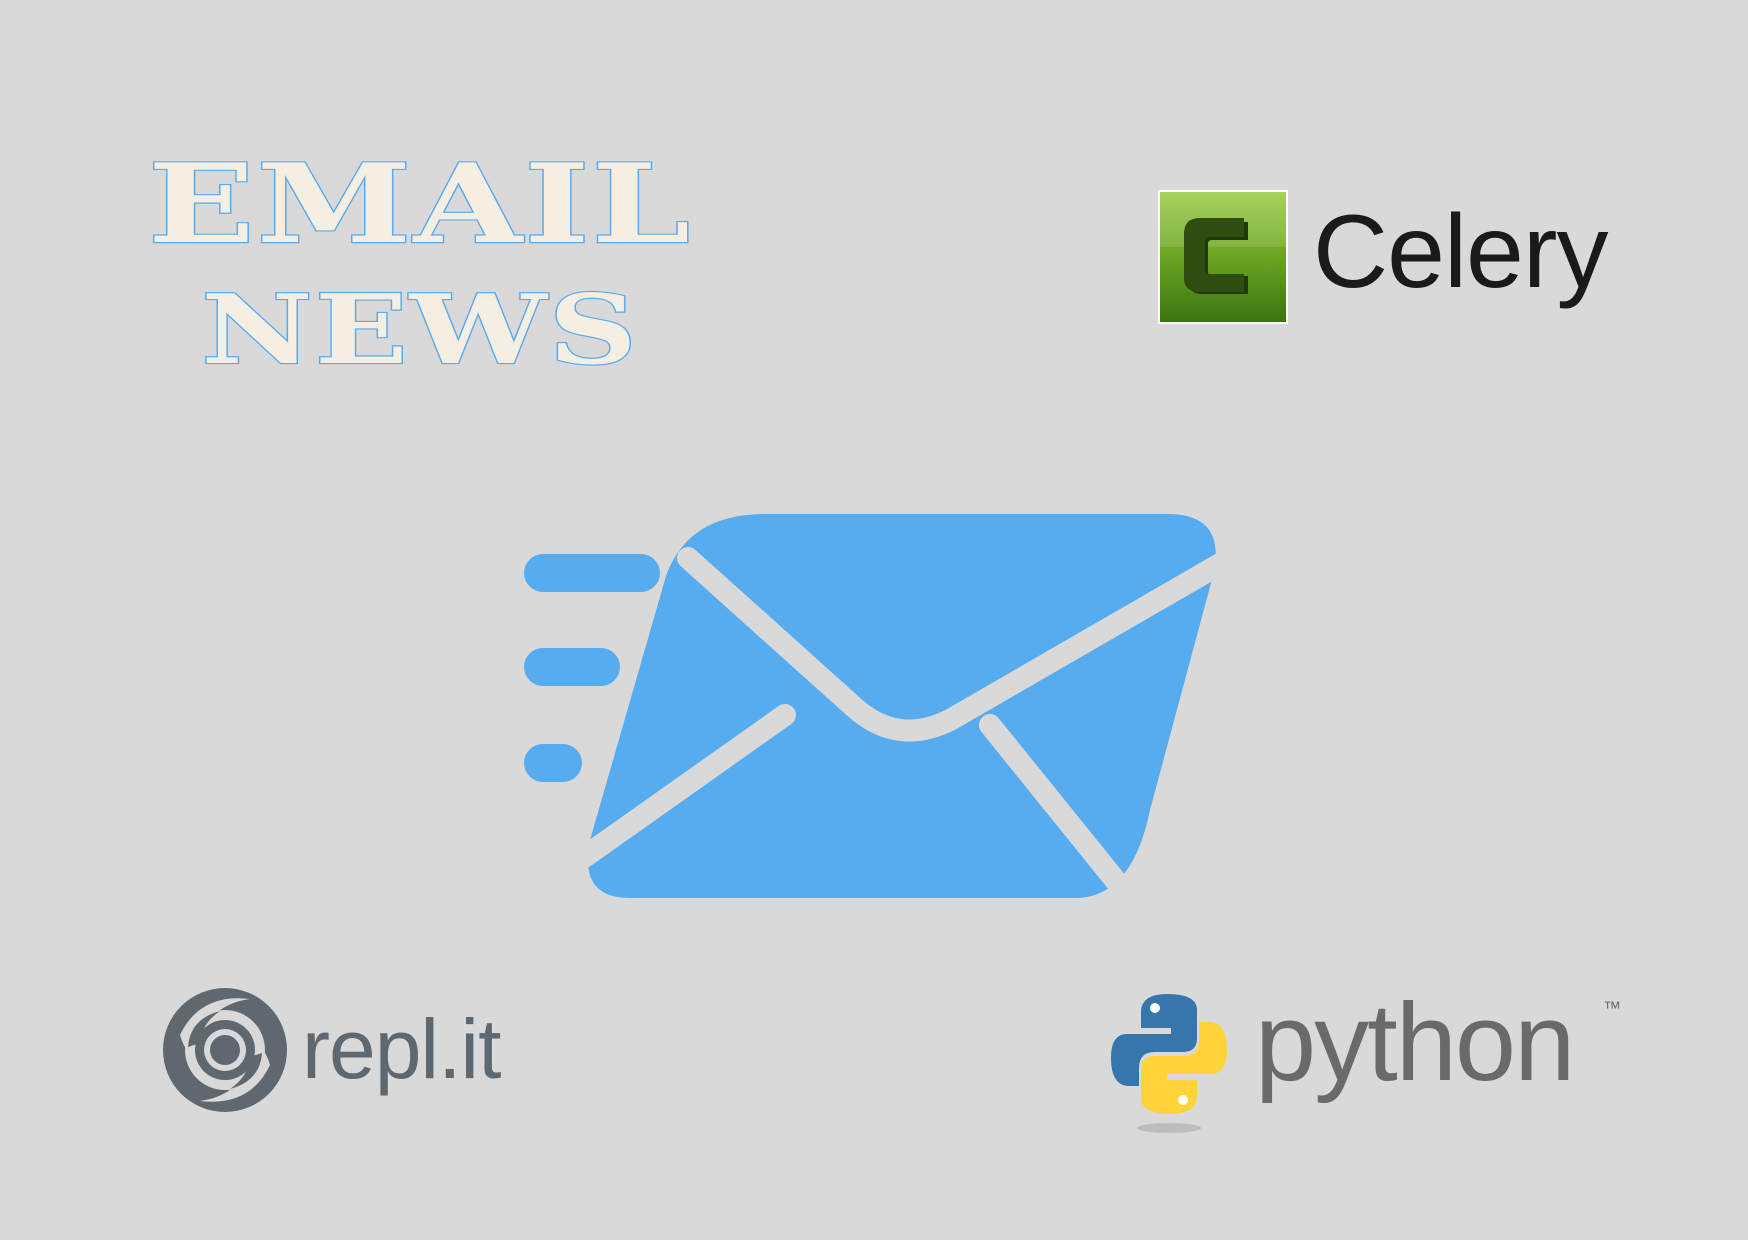 This screenshot has height=1240, width=1748. I want to click on celery-logo: Celery, so click(1383, 258).